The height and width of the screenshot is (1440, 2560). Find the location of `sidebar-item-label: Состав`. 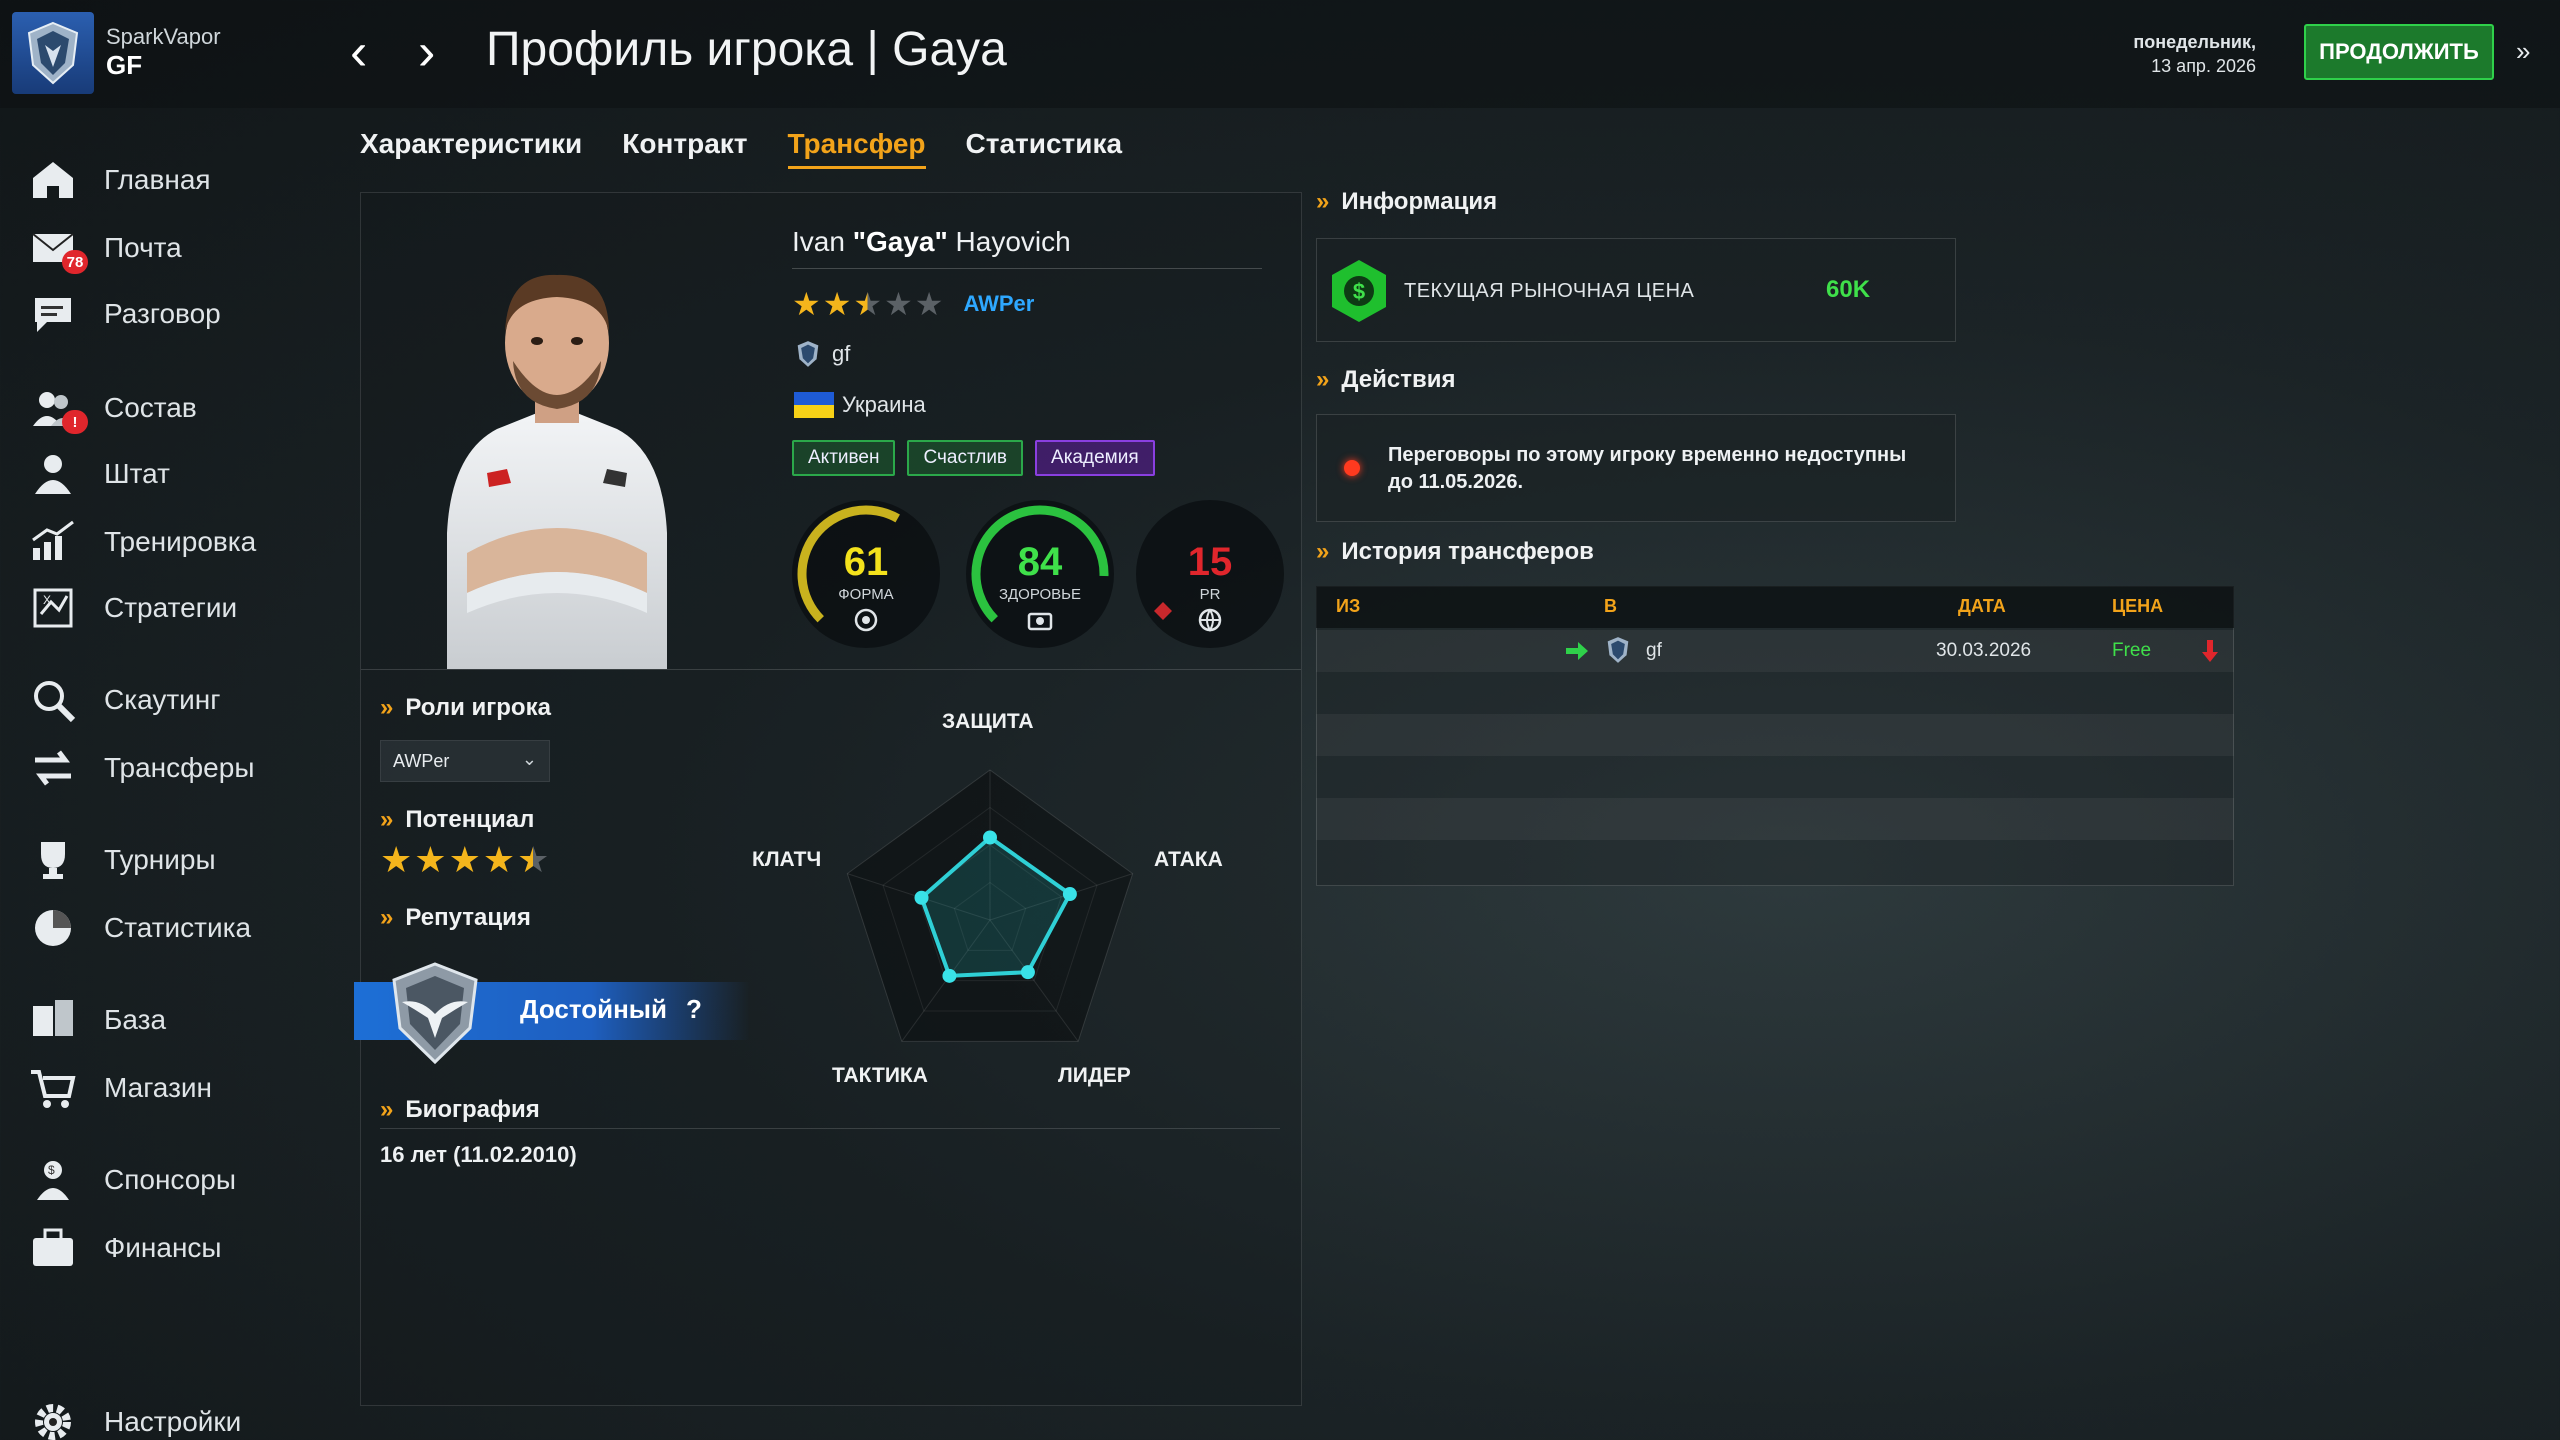

sidebar-item-label: Состав is located at coordinates (150, 407).